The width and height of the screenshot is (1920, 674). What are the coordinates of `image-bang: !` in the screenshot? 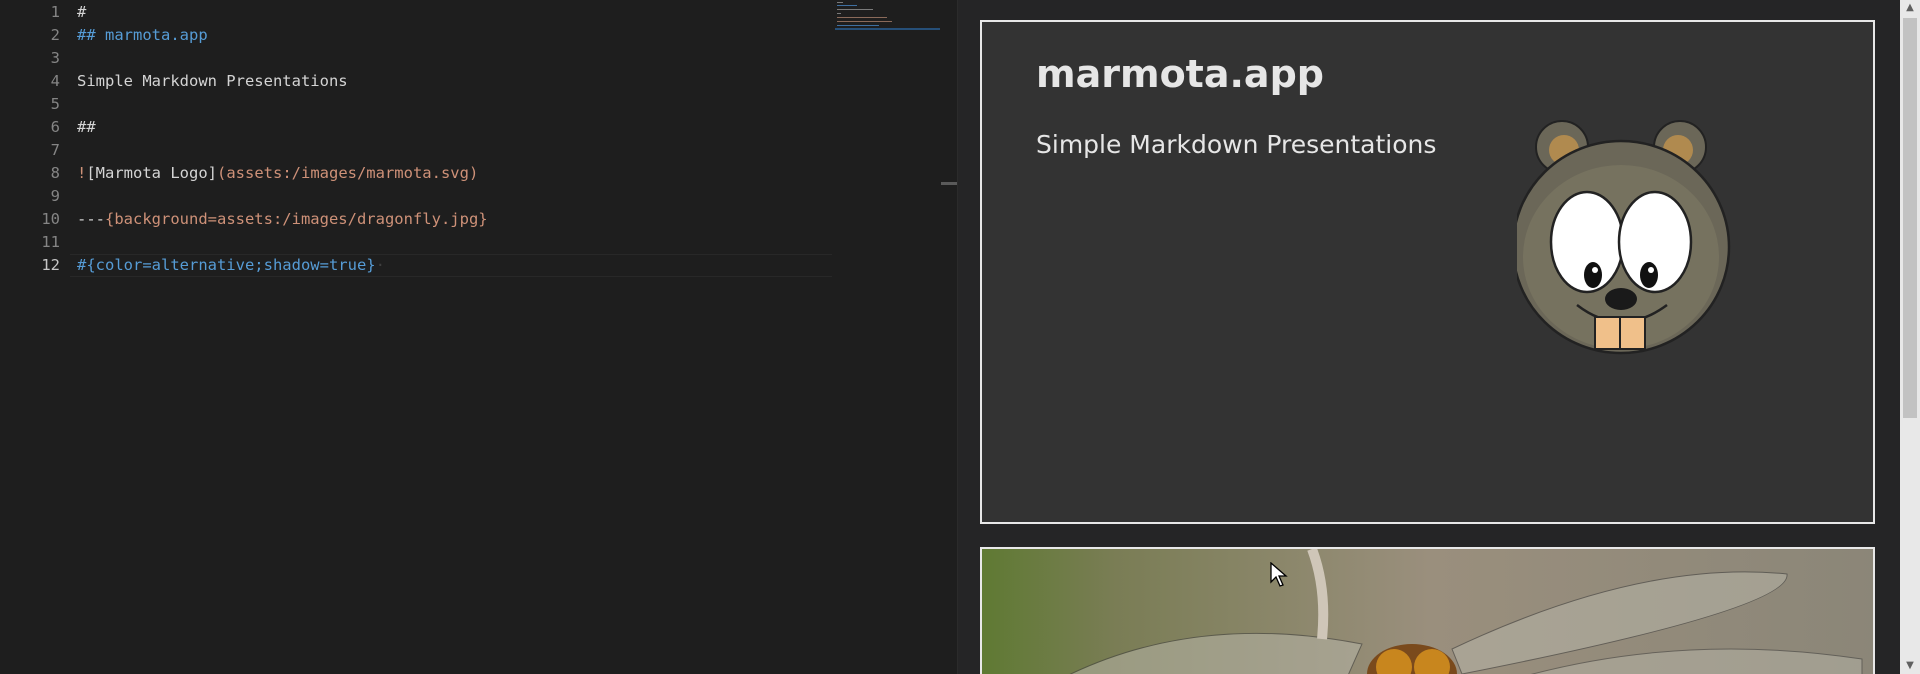 It's located at (82, 173).